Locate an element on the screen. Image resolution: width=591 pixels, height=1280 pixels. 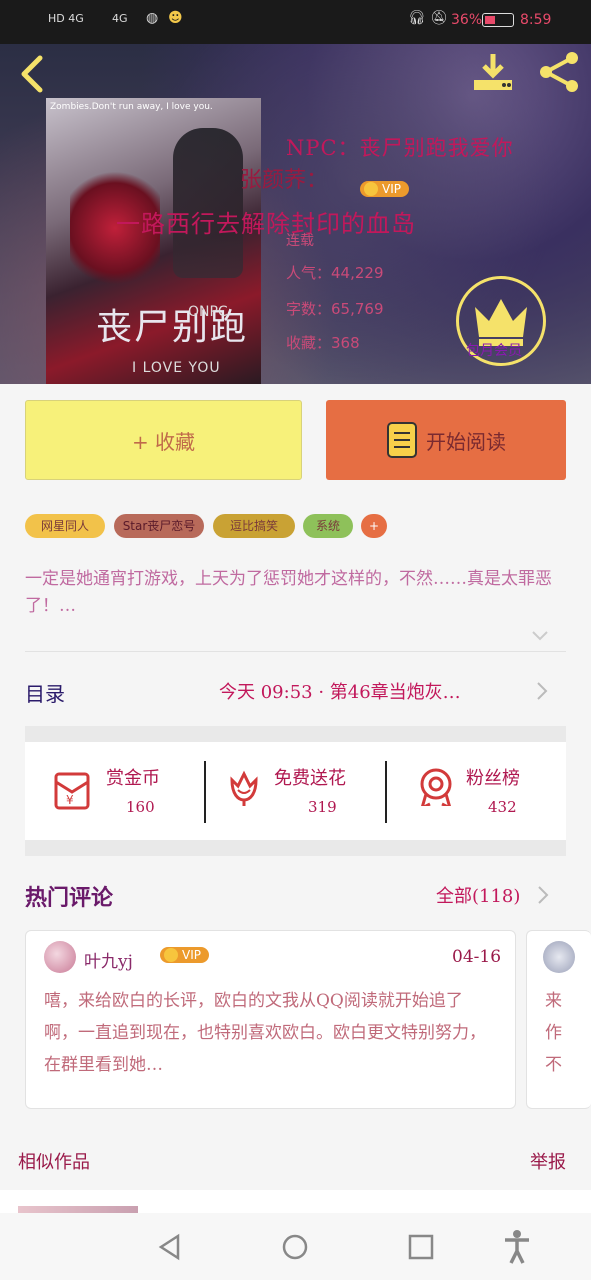
stat-label: 免费送花 is located at coordinates (310, 778).